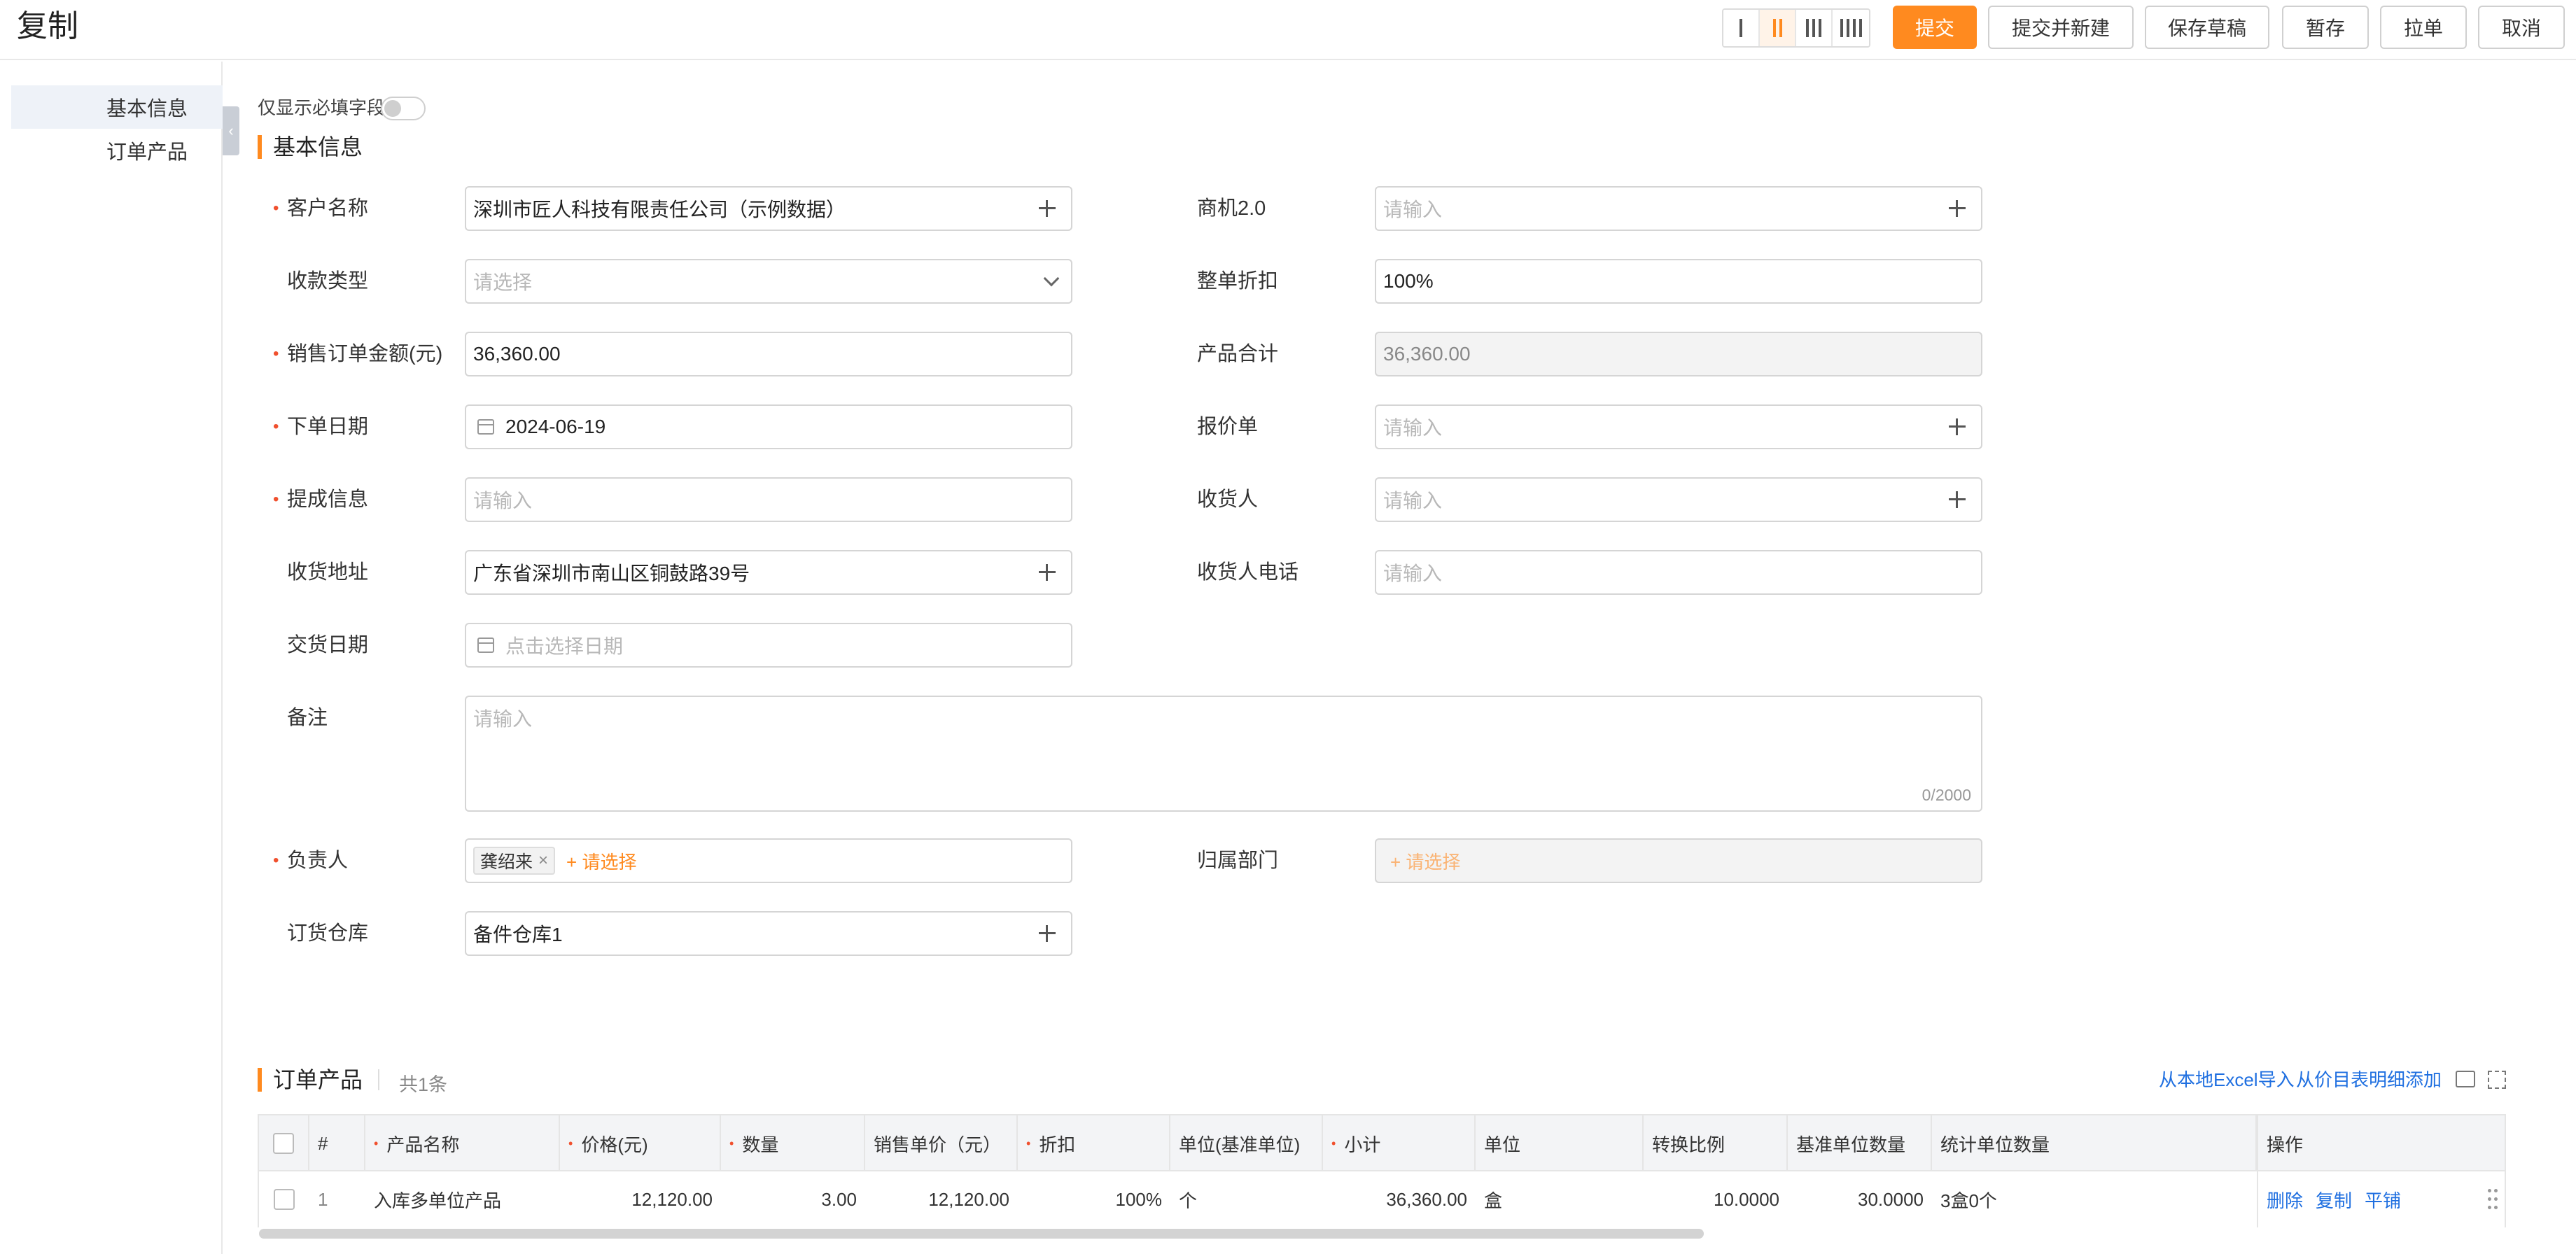 Image resolution: width=2576 pixels, height=1254 pixels. I want to click on add-from-price-list-link: 从价目表明细添加, so click(2369, 1080).